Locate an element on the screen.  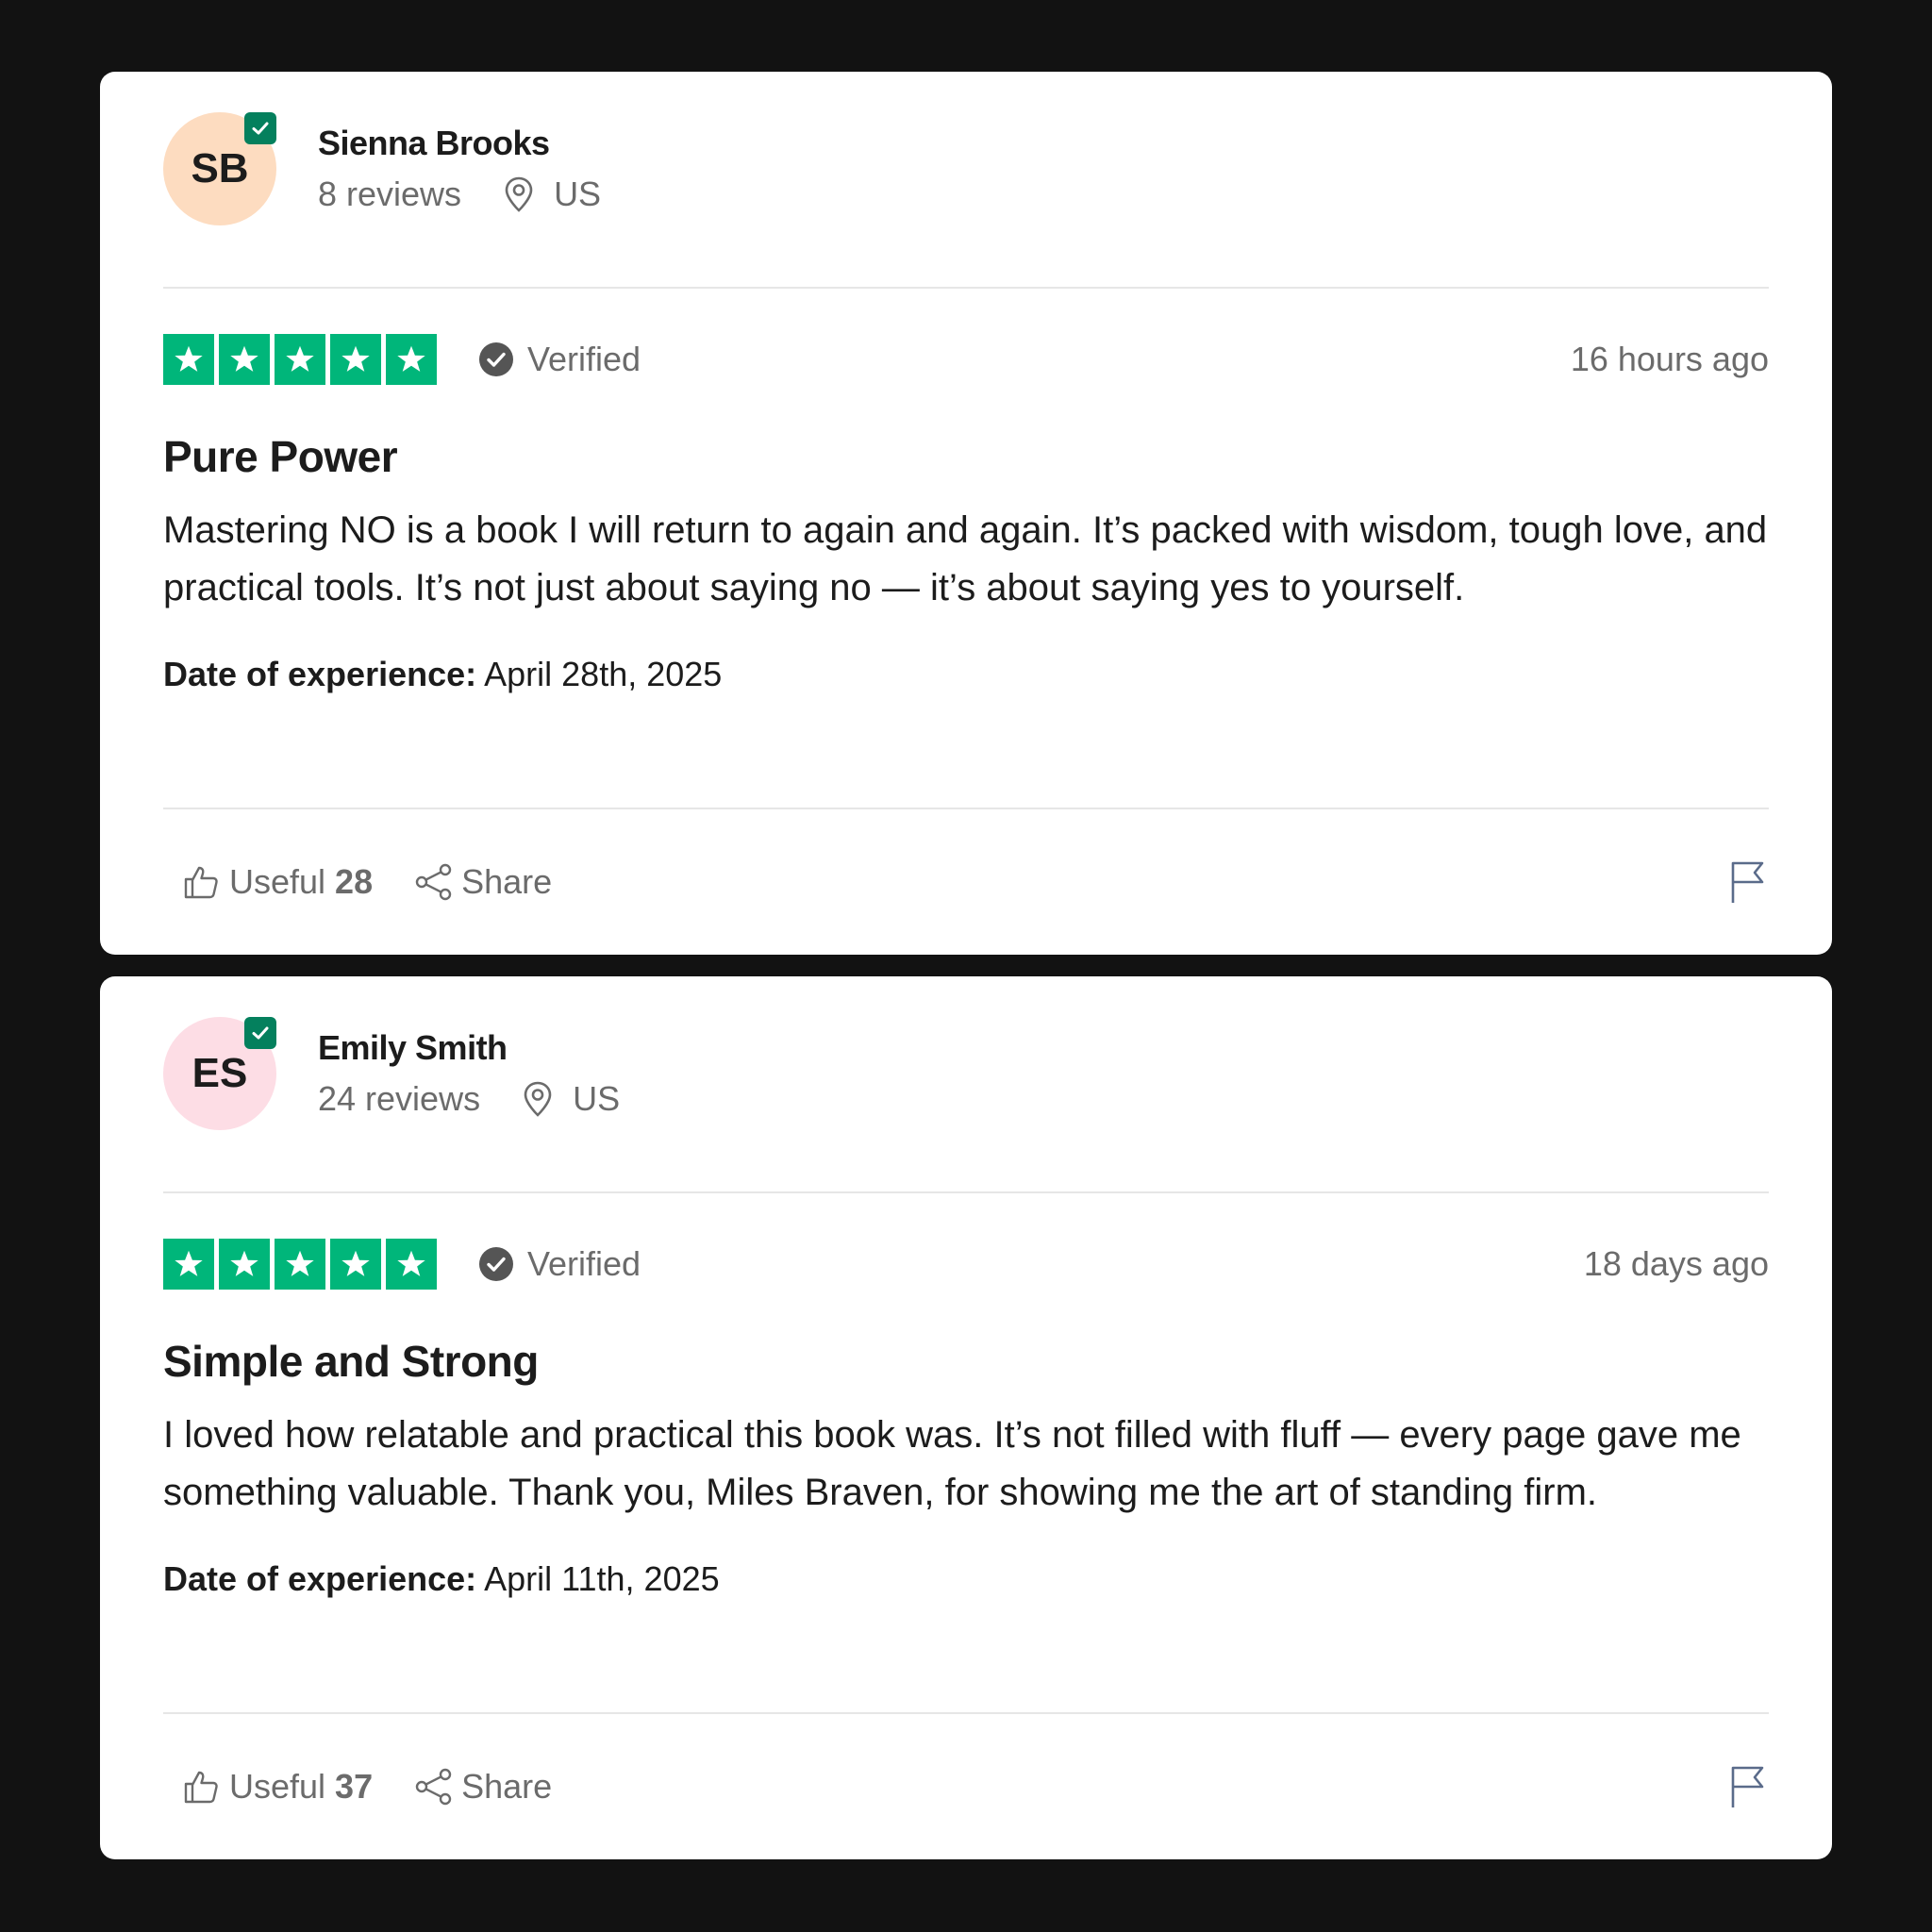
review-time: 16 hours ago is located at coordinates (1670, 359).